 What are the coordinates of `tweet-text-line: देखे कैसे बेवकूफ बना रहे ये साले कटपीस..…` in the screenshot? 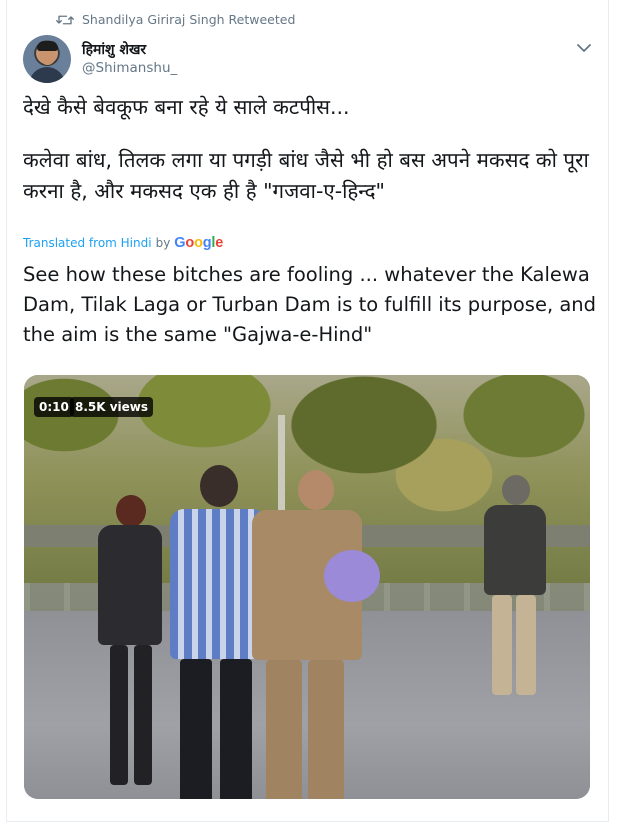 It's located at (186, 107).